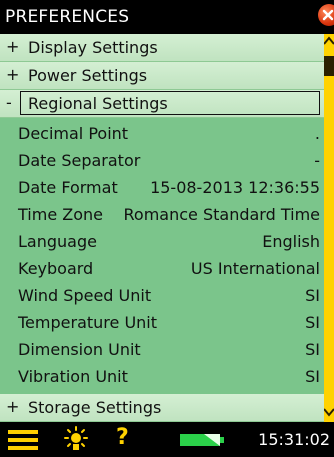 This screenshot has height=457, width=334. I want to click on setting-value: US International, so click(255, 268).